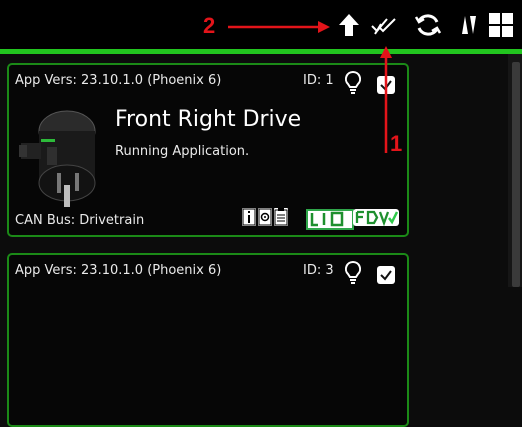 Image resolution: width=522 pixels, height=427 pixels. What do you see at coordinates (310, 87) in the screenshot?
I see `annotation-arrows` at bounding box center [310, 87].